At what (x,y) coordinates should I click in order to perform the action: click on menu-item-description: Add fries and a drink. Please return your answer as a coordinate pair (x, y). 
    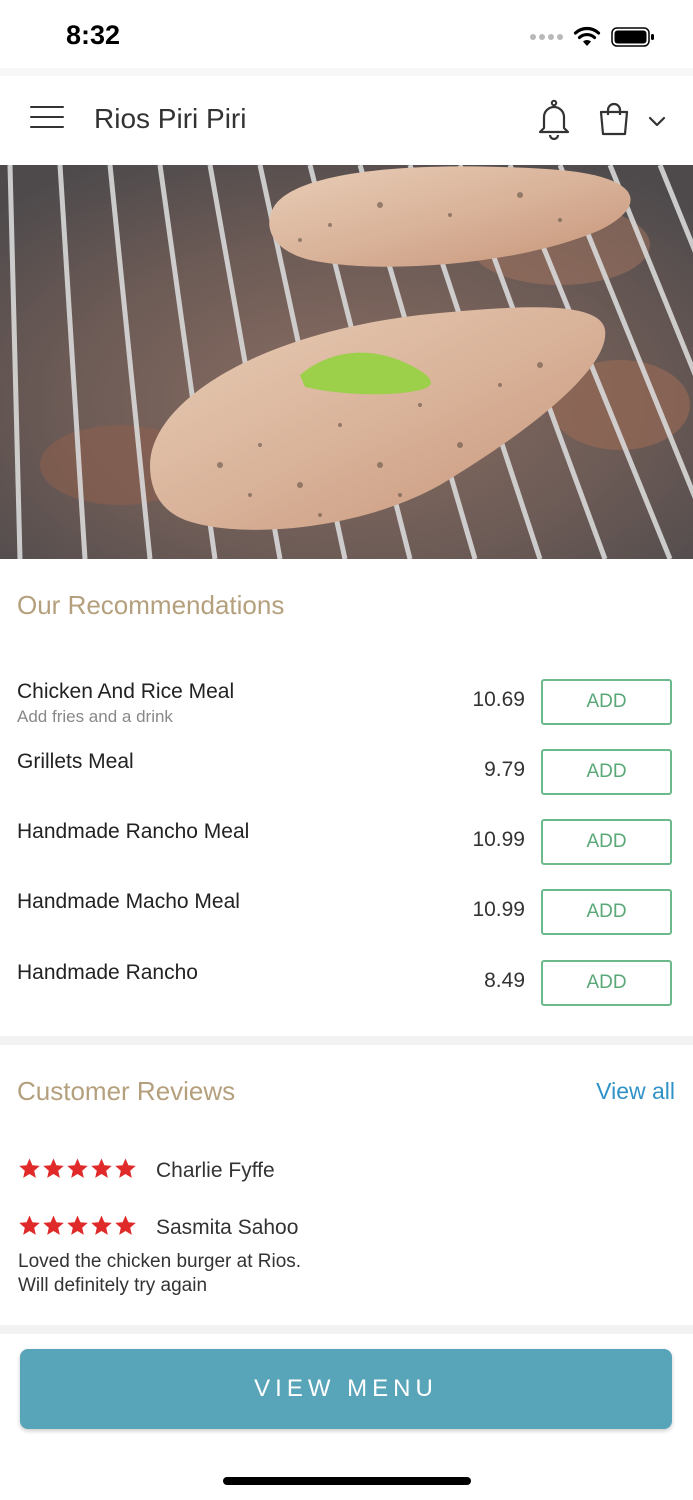
    Looking at the image, I should click on (95, 716).